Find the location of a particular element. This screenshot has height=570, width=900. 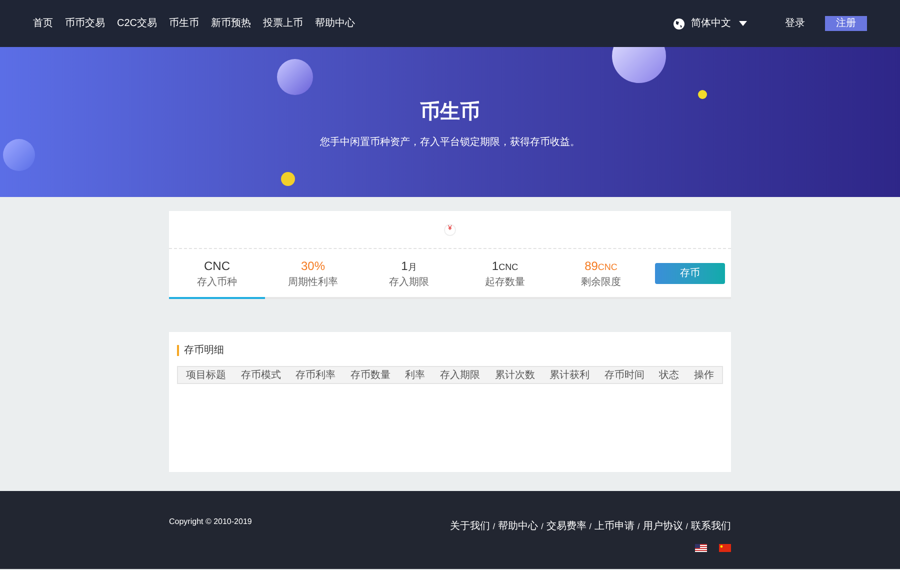

stat-value: 1月 is located at coordinates (409, 266).